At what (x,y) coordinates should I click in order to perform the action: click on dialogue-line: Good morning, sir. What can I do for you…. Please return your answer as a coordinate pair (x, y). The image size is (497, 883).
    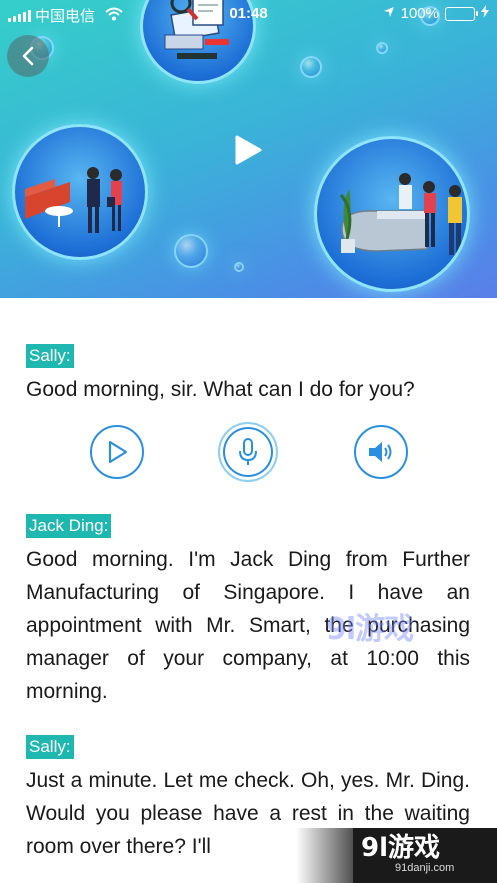
    Looking at the image, I should click on (220, 389).